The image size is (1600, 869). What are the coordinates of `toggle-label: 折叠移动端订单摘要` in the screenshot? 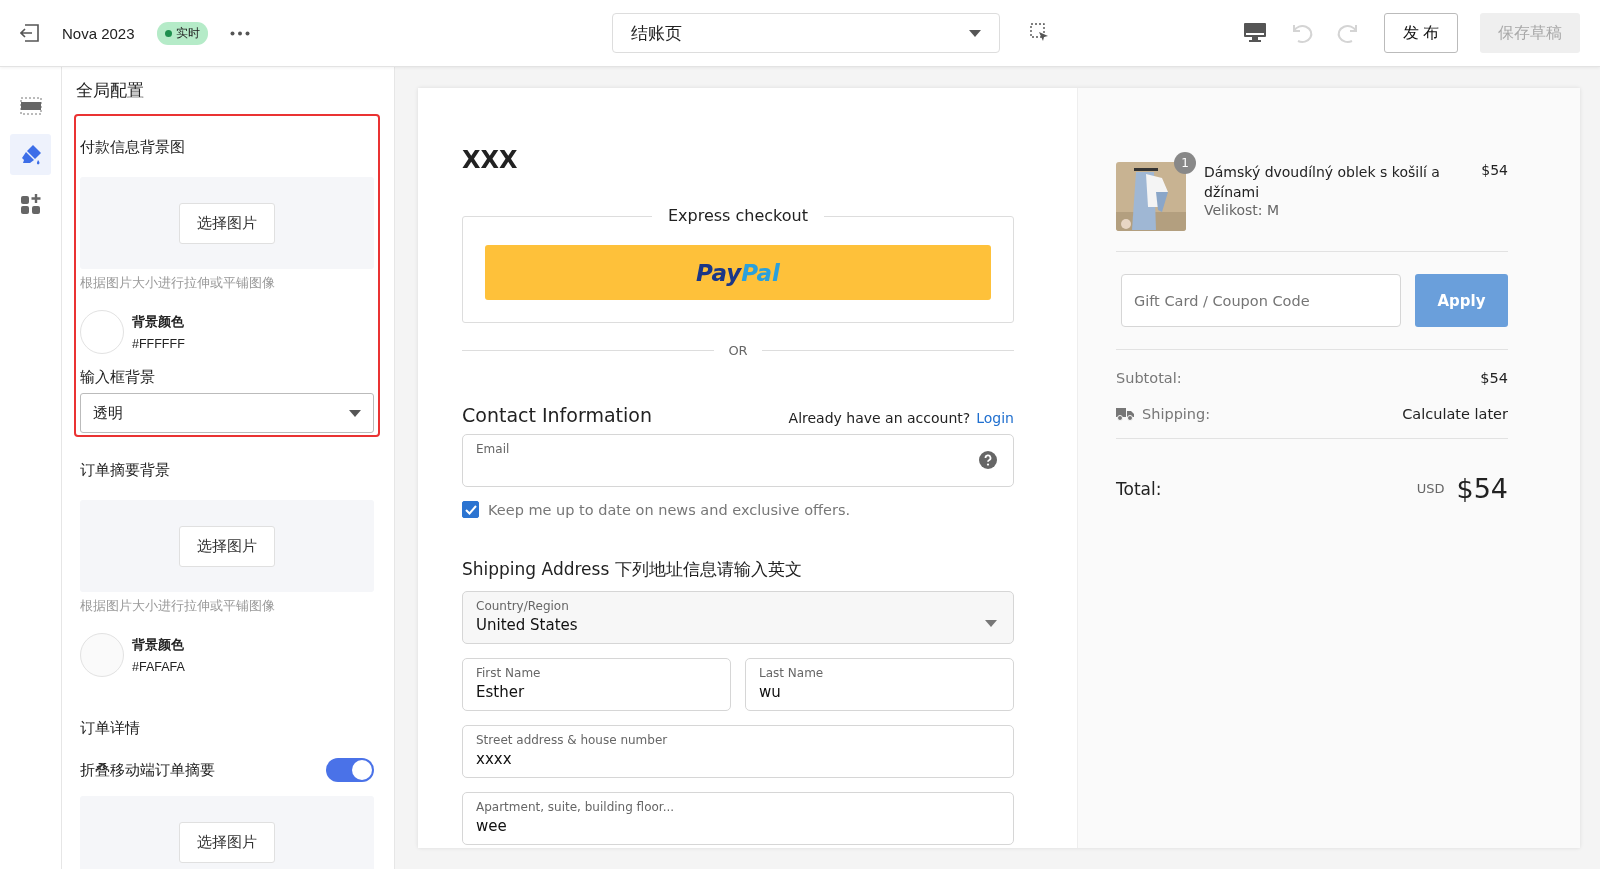 It's located at (147, 770).